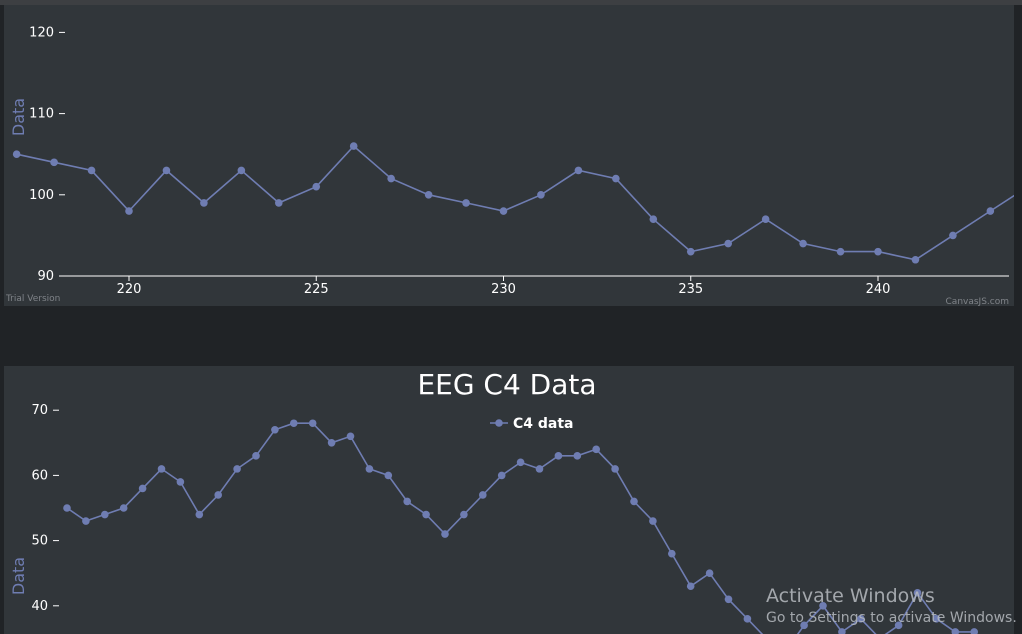  Describe the element at coordinates (41, 195) in the screenshot. I see `y-tick-label: 100` at that location.